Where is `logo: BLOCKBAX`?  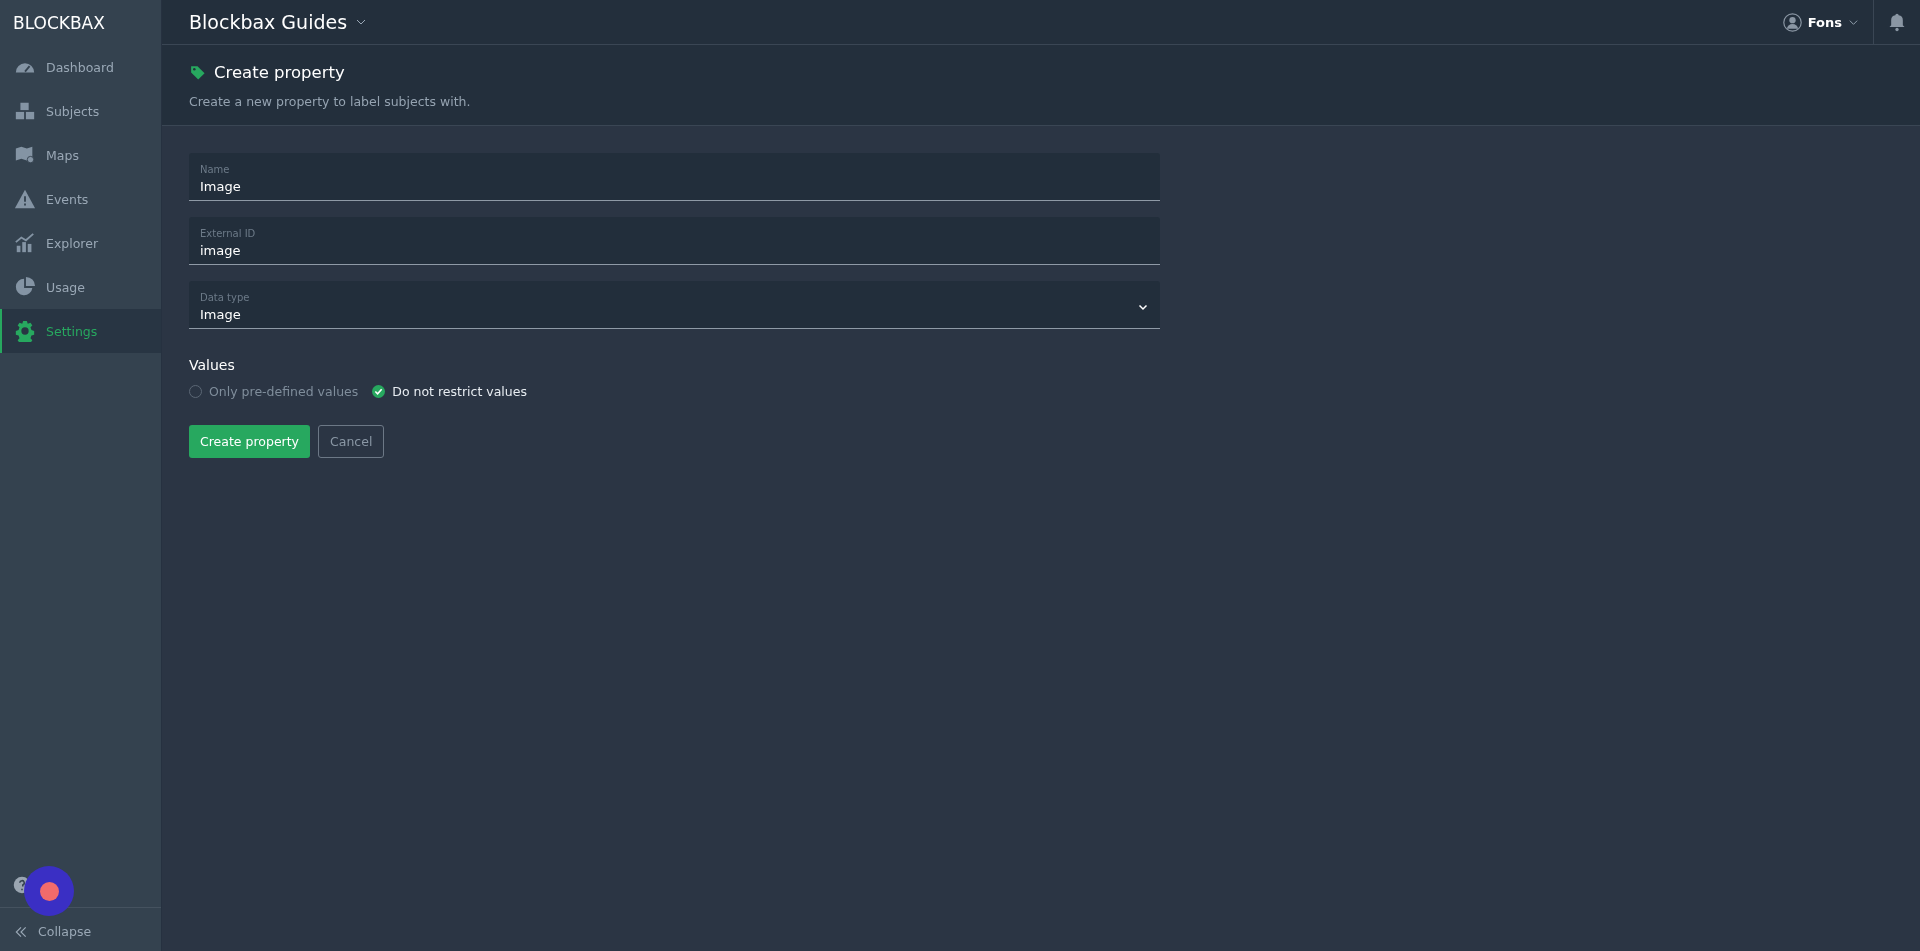 logo: BLOCKBAX is located at coordinates (80, 22).